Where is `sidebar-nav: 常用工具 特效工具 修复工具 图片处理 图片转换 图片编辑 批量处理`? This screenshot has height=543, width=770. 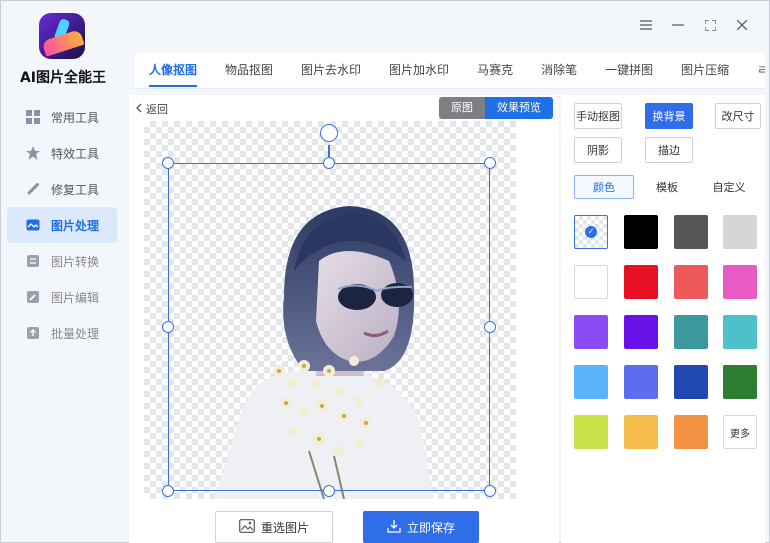
sidebar-nav: 常用工具 特效工具 修复工具 图片处理 图片转换 图片编辑 批量处理 is located at coordinates (62, 225).